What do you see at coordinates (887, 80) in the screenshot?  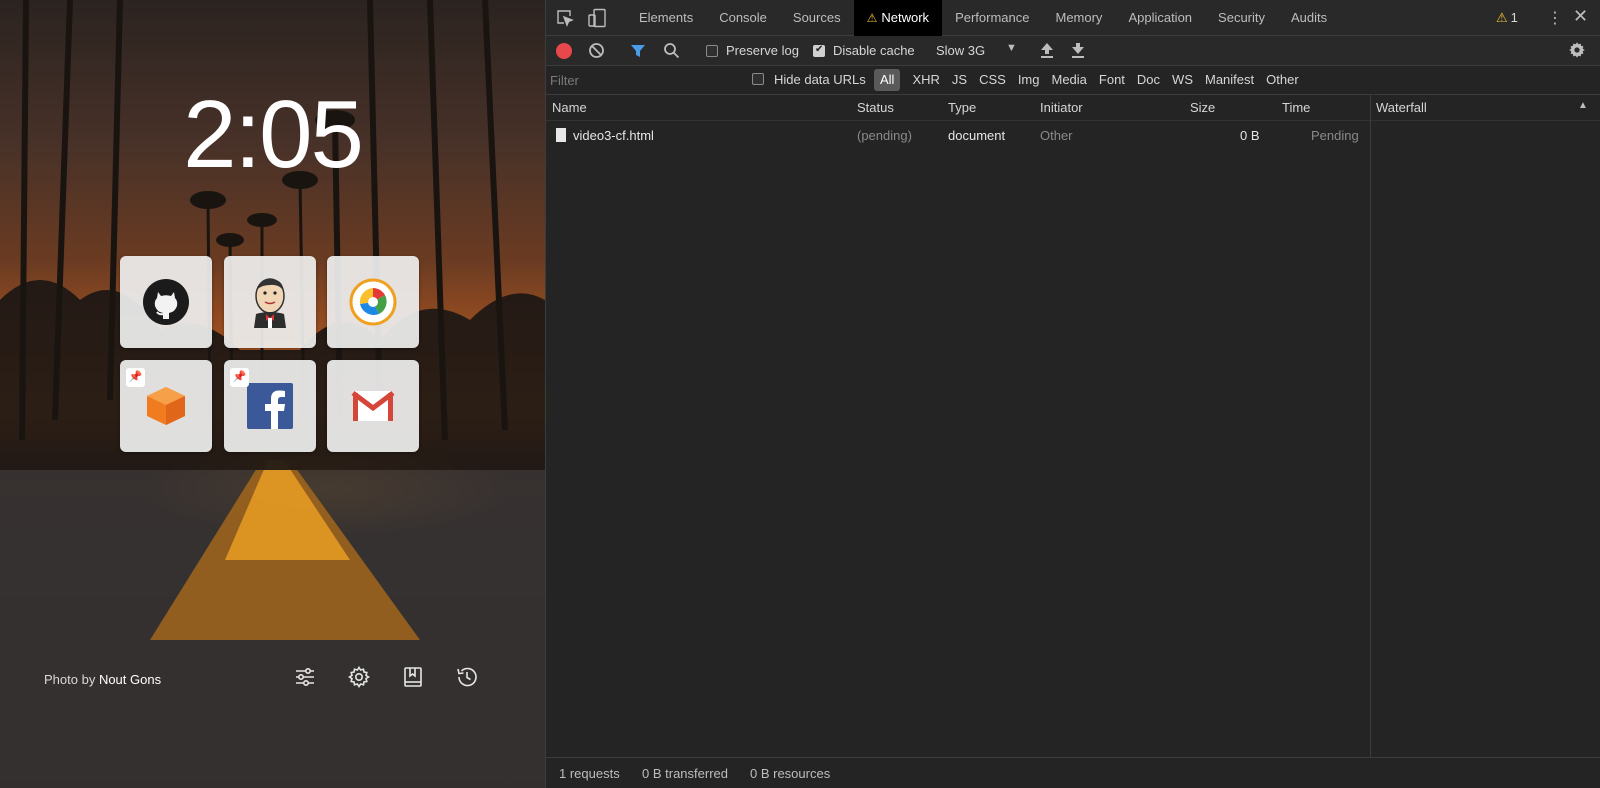 I see `type-filter-all: All` at bounding box center [887, 80].